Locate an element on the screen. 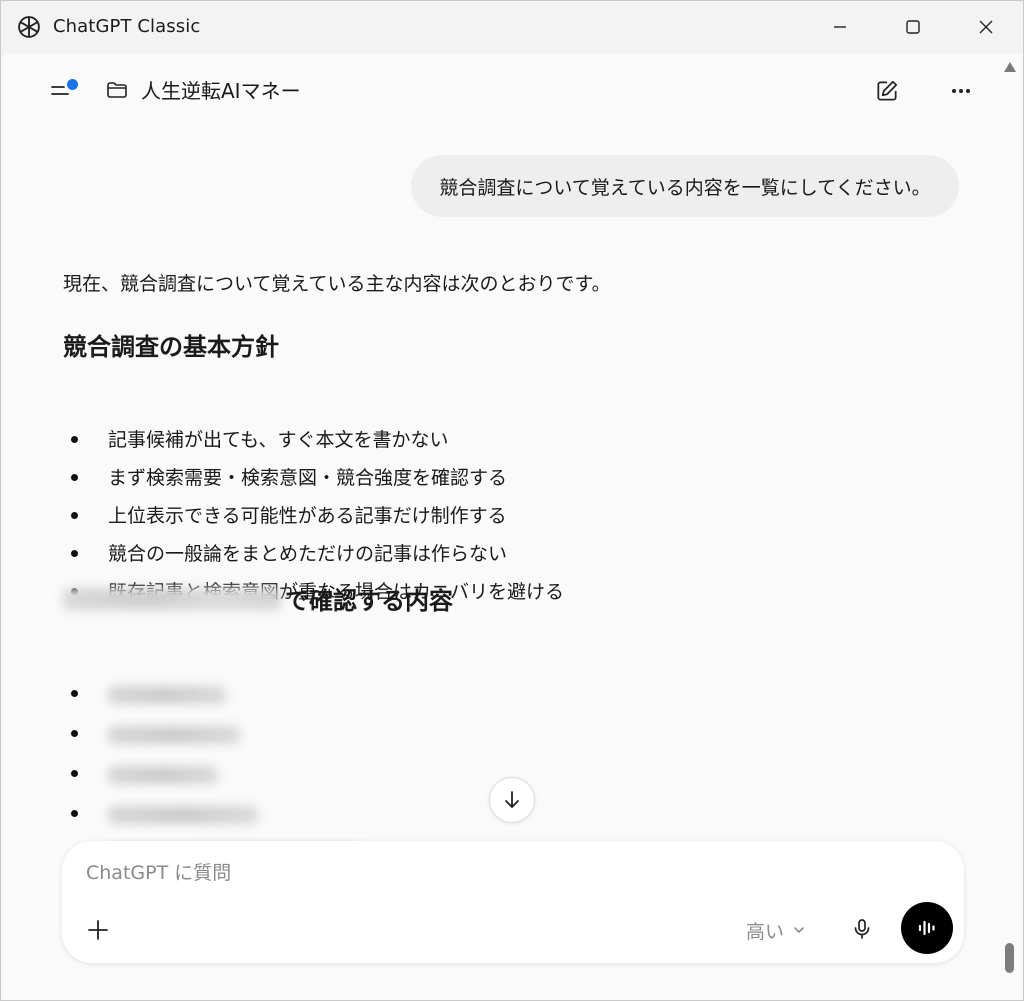  window-title: ChatGPT Classic is located at coordinates (127, 26).